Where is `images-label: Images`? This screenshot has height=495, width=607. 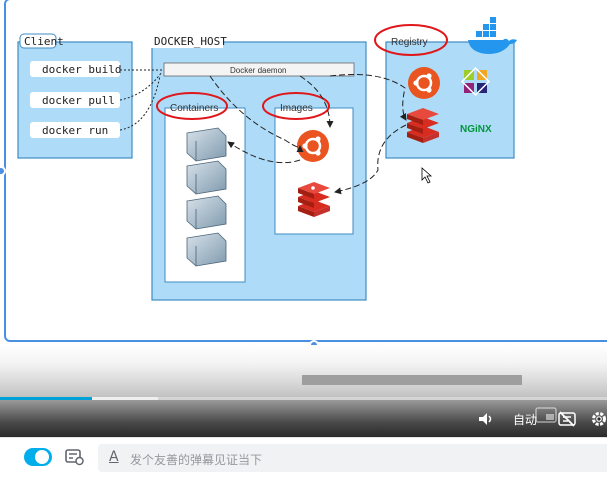 images-label: Images is located at coordinates (296, 108).